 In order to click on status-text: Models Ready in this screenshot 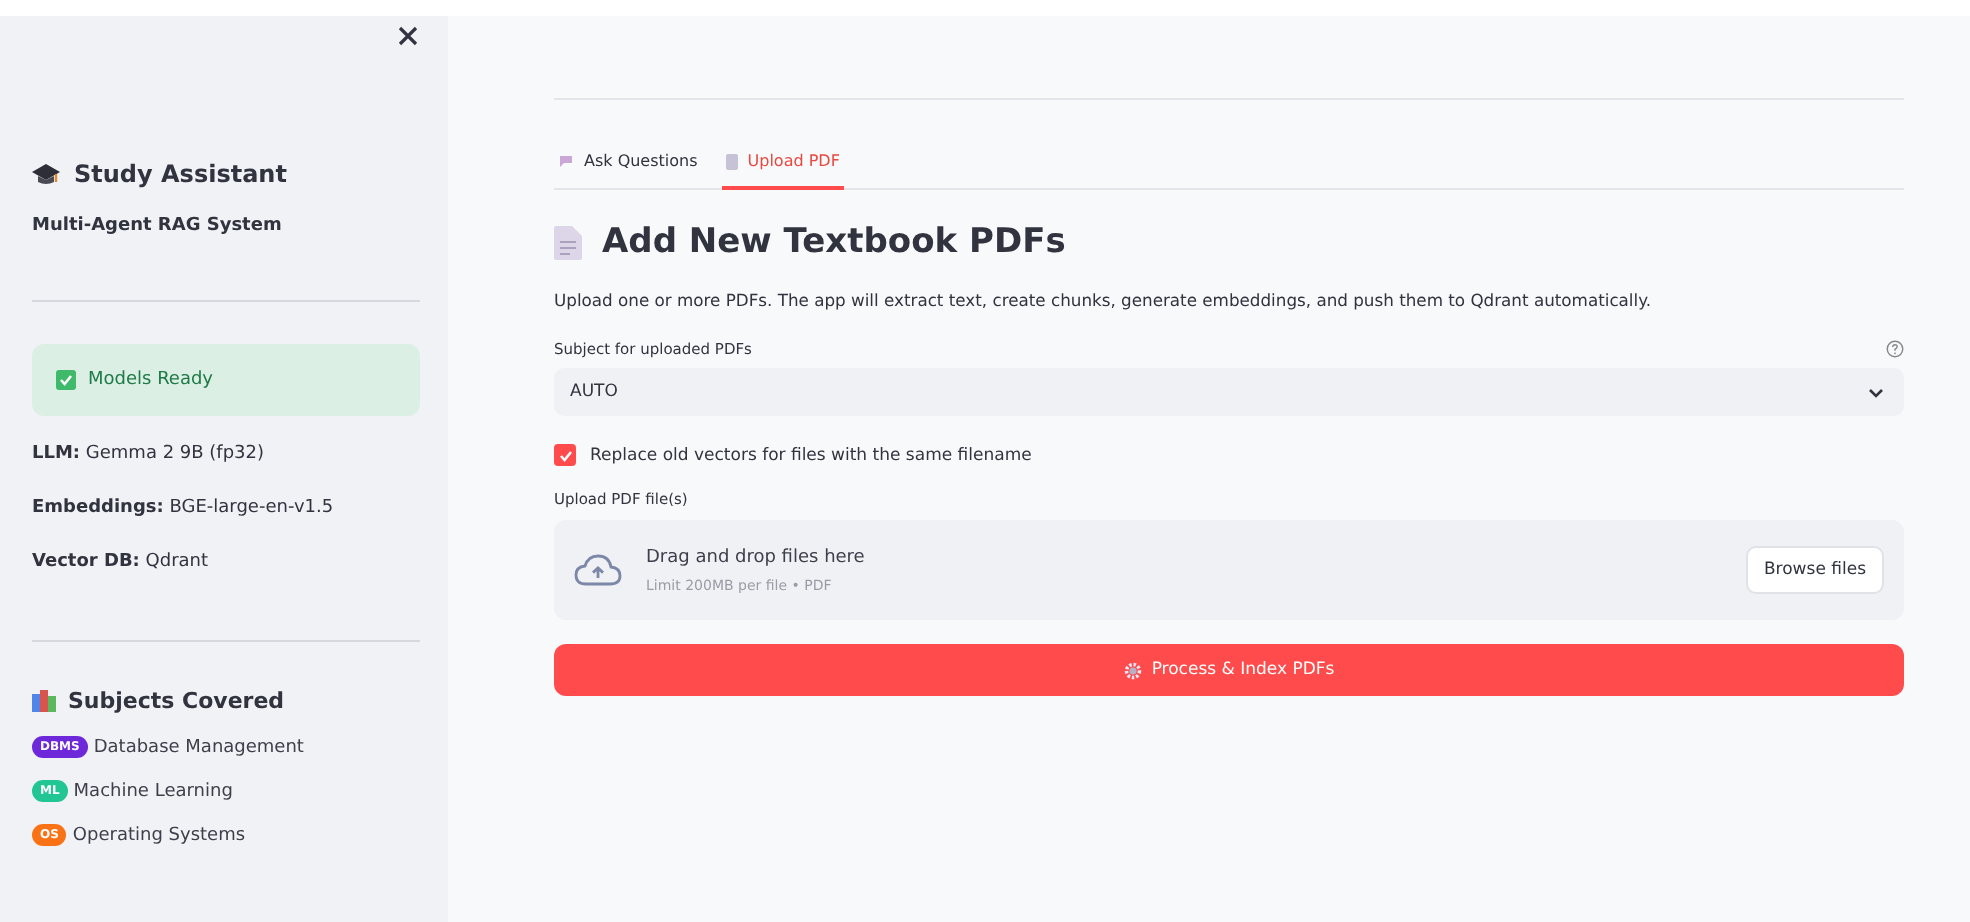, I will do `click(151, 380)`.